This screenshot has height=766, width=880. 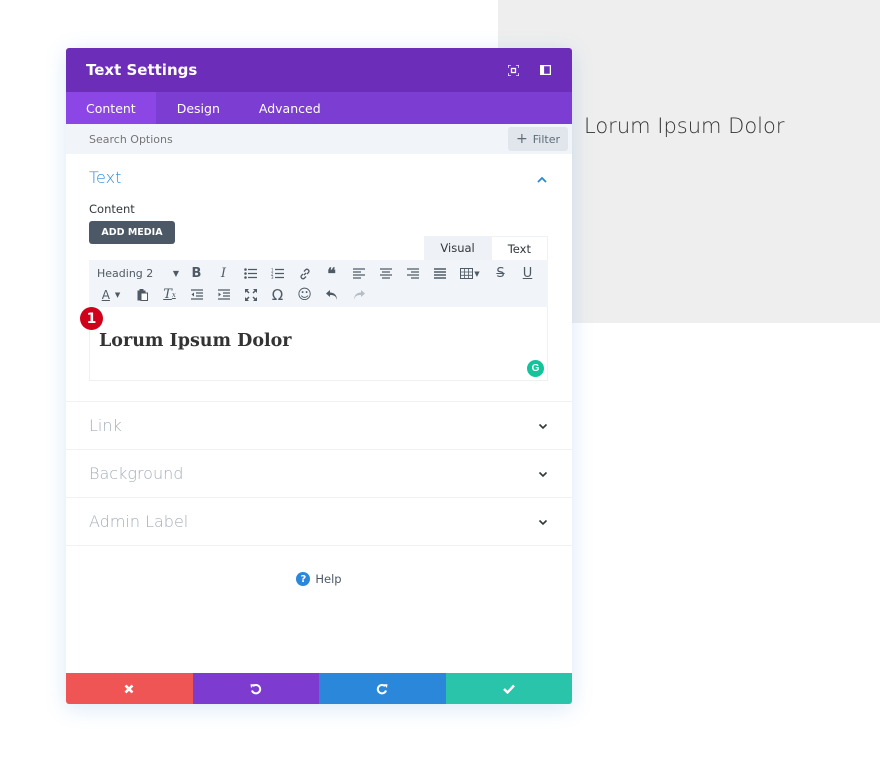 What do you see at coordinates (513, 70) in the screenshot?
I see `expand-icon` at bounding box center [513, 70].